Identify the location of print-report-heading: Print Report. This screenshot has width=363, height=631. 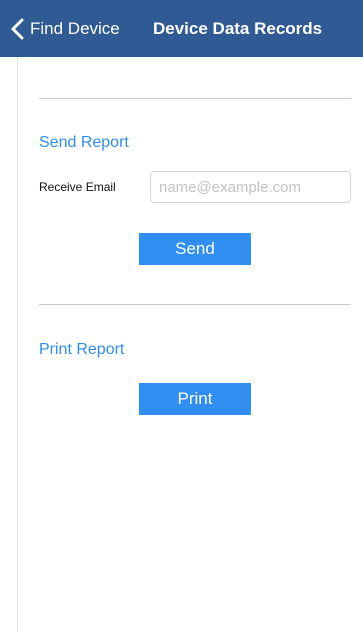
(82, 349).